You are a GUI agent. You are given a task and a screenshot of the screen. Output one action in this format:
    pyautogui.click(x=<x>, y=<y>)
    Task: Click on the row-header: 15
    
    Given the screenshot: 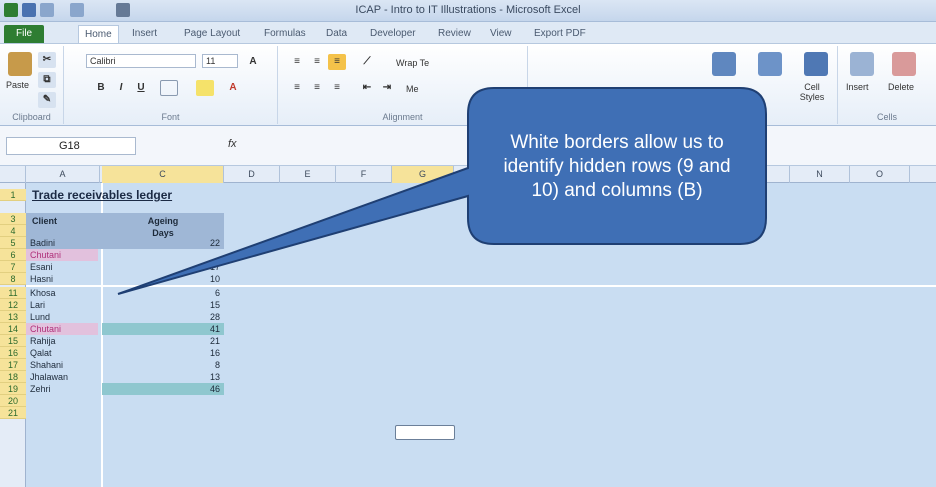 What is the action you would take?
    pyautogui.click(x=13, y=341)
    